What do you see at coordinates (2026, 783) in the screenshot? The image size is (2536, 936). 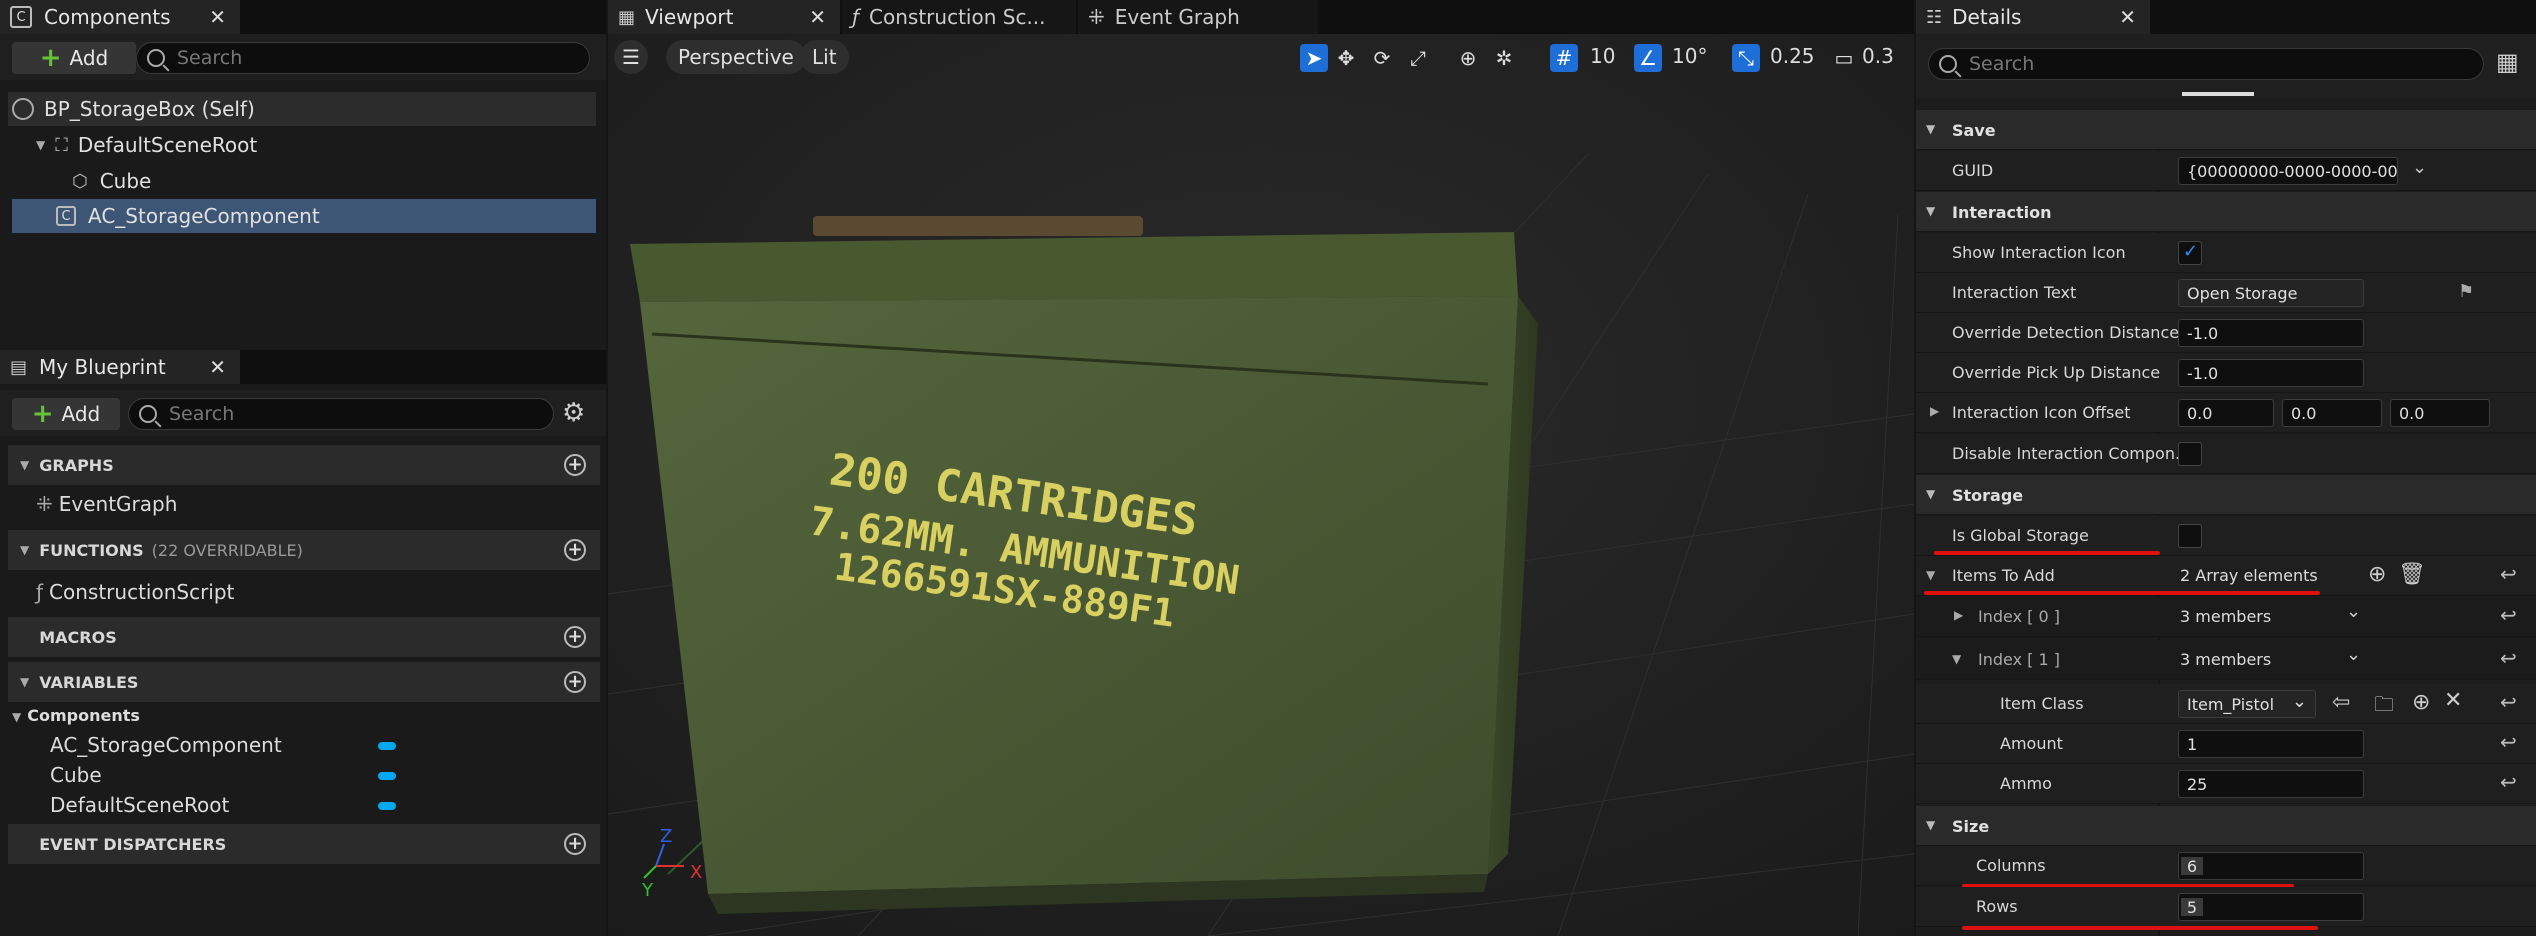 I see `property-label: Ammo` at bounding box center [2026, 783].